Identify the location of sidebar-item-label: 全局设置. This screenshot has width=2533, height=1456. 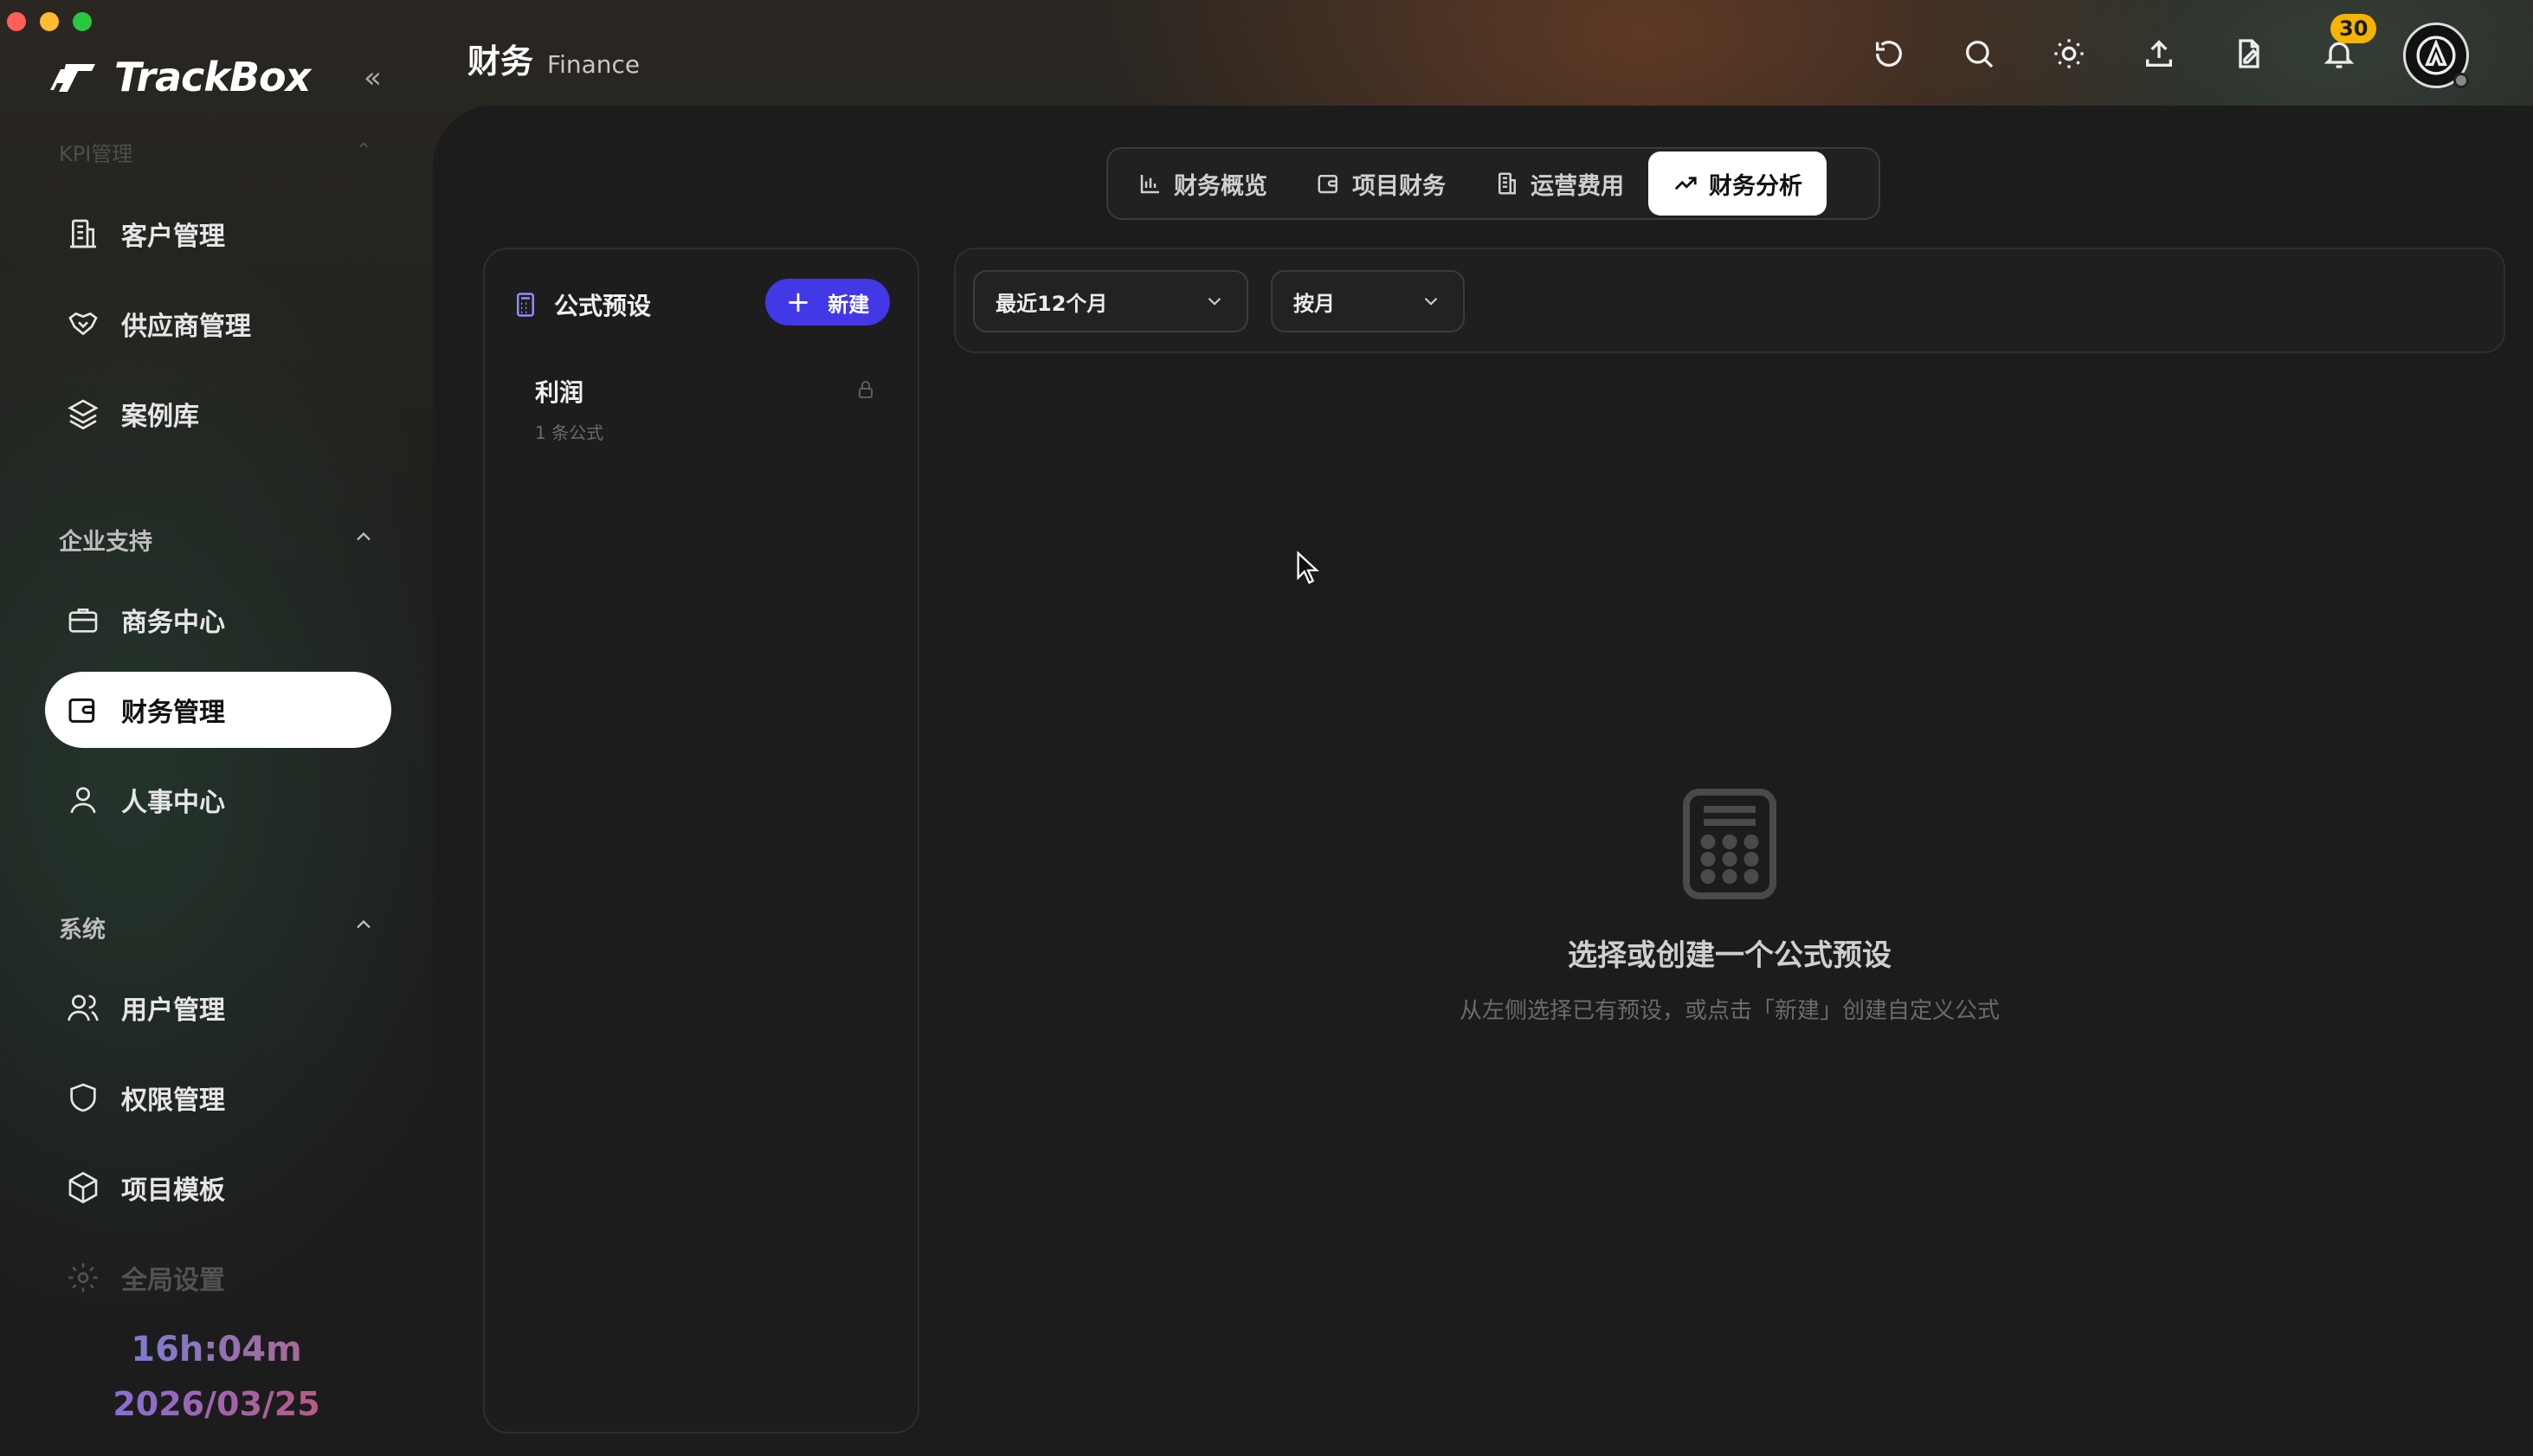
(173, 1281).